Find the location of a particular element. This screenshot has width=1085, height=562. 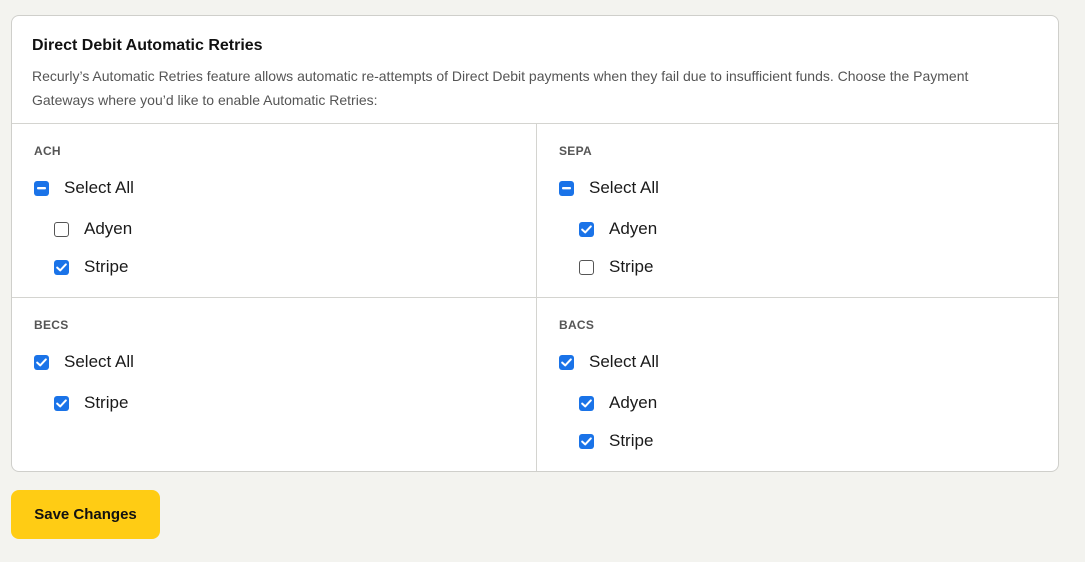

ach-adyen-checkbox: Adyen is located at coordinates (274, 229).